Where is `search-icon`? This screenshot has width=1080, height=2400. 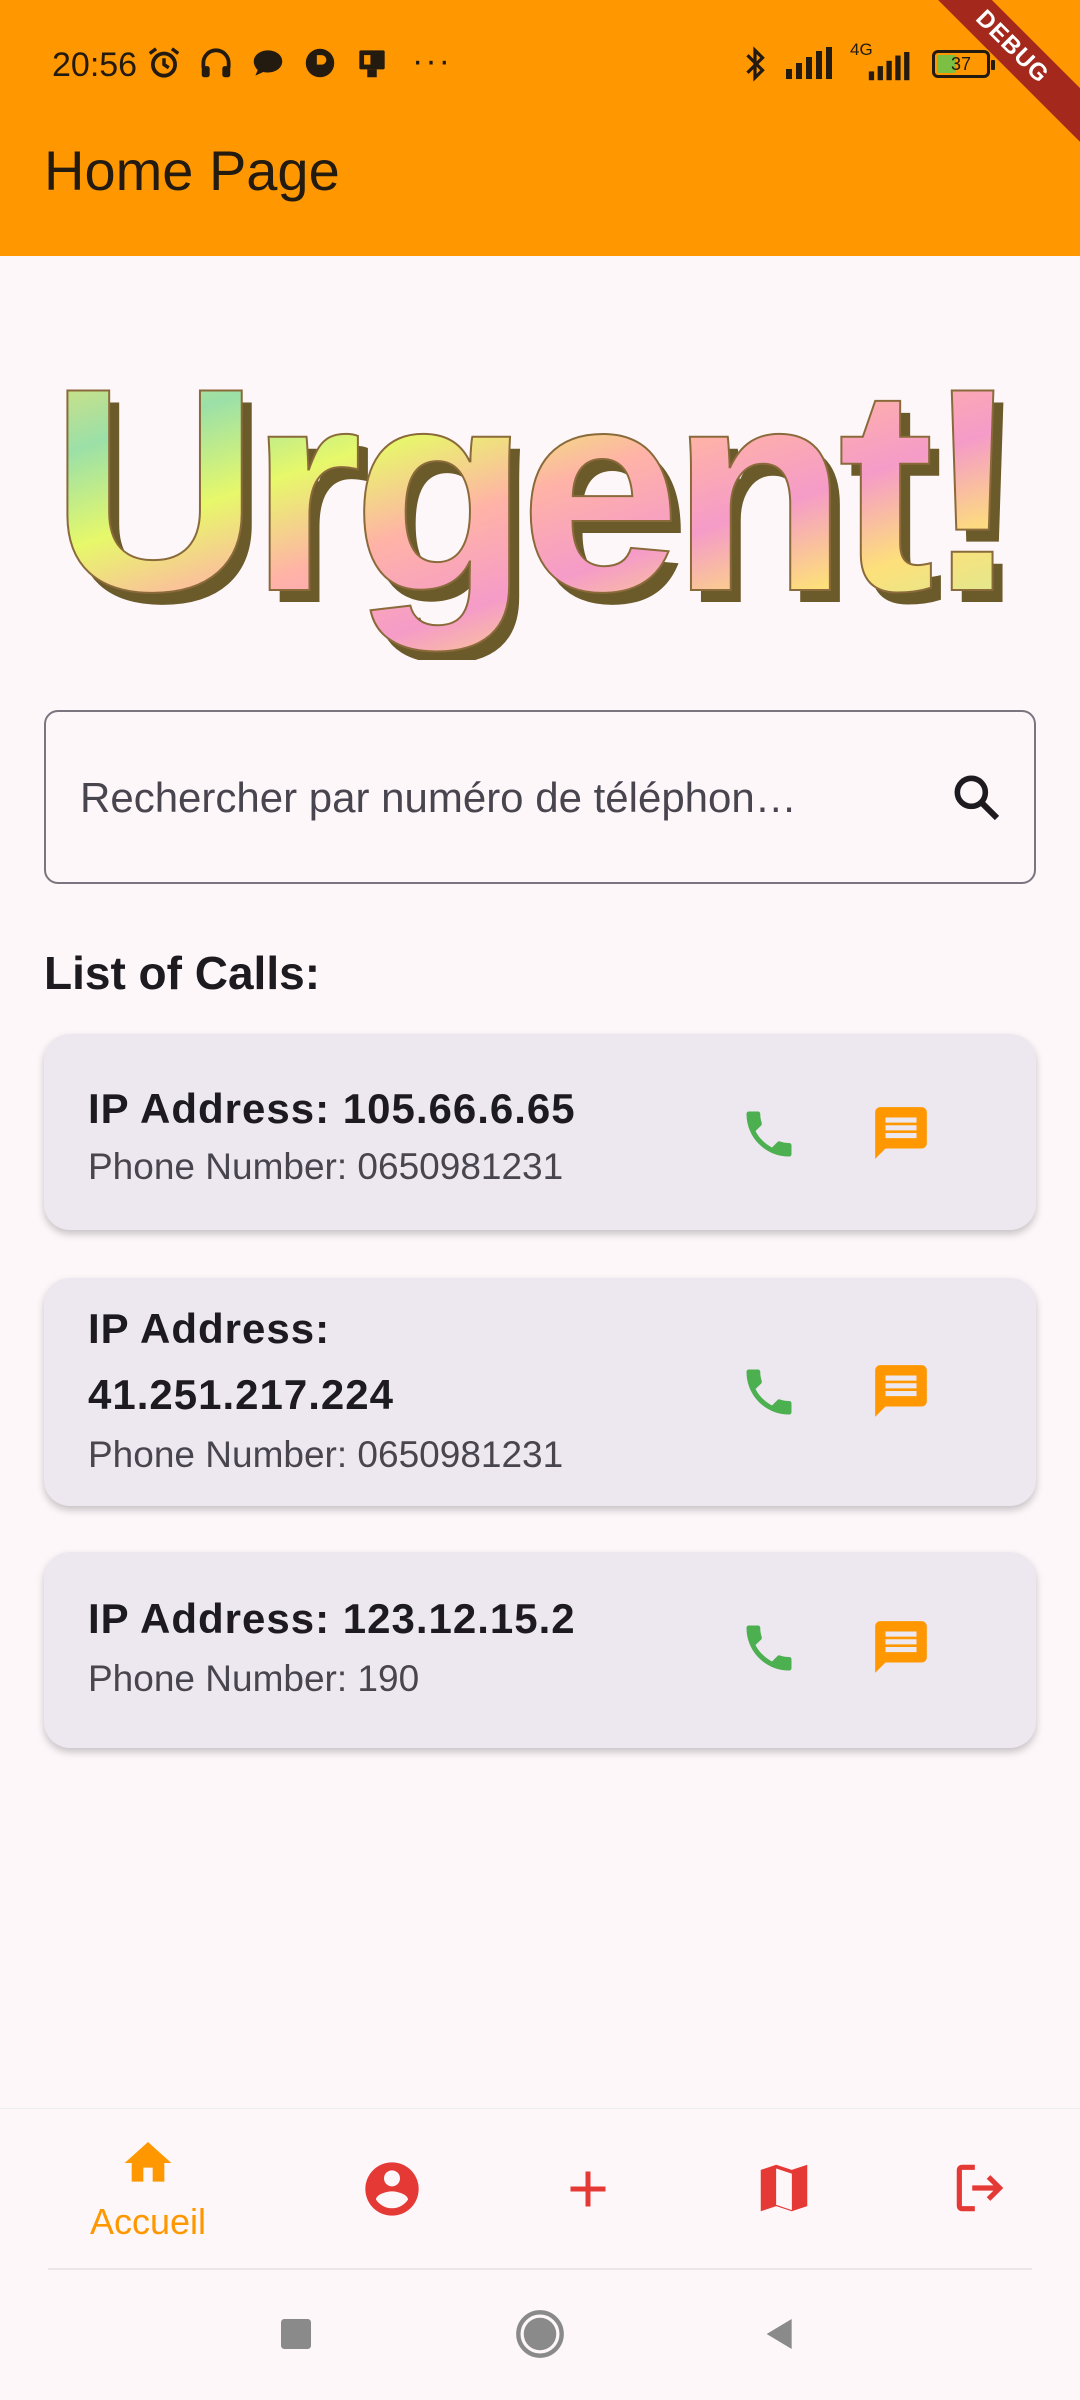
search-icon is located at coordinates (976, 797).